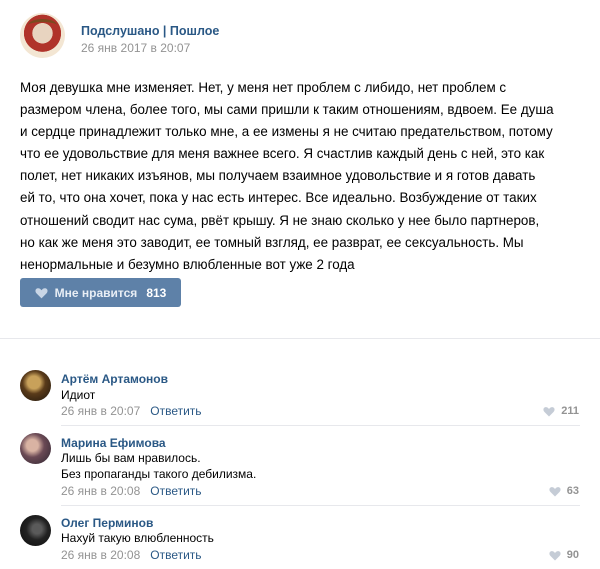 The height and width of the screenshot is (569, 600). Describe the element at coordinates (135, 48) in the screenshot. I see `post-date: 26 янв 2017 в 20:07` at that location.